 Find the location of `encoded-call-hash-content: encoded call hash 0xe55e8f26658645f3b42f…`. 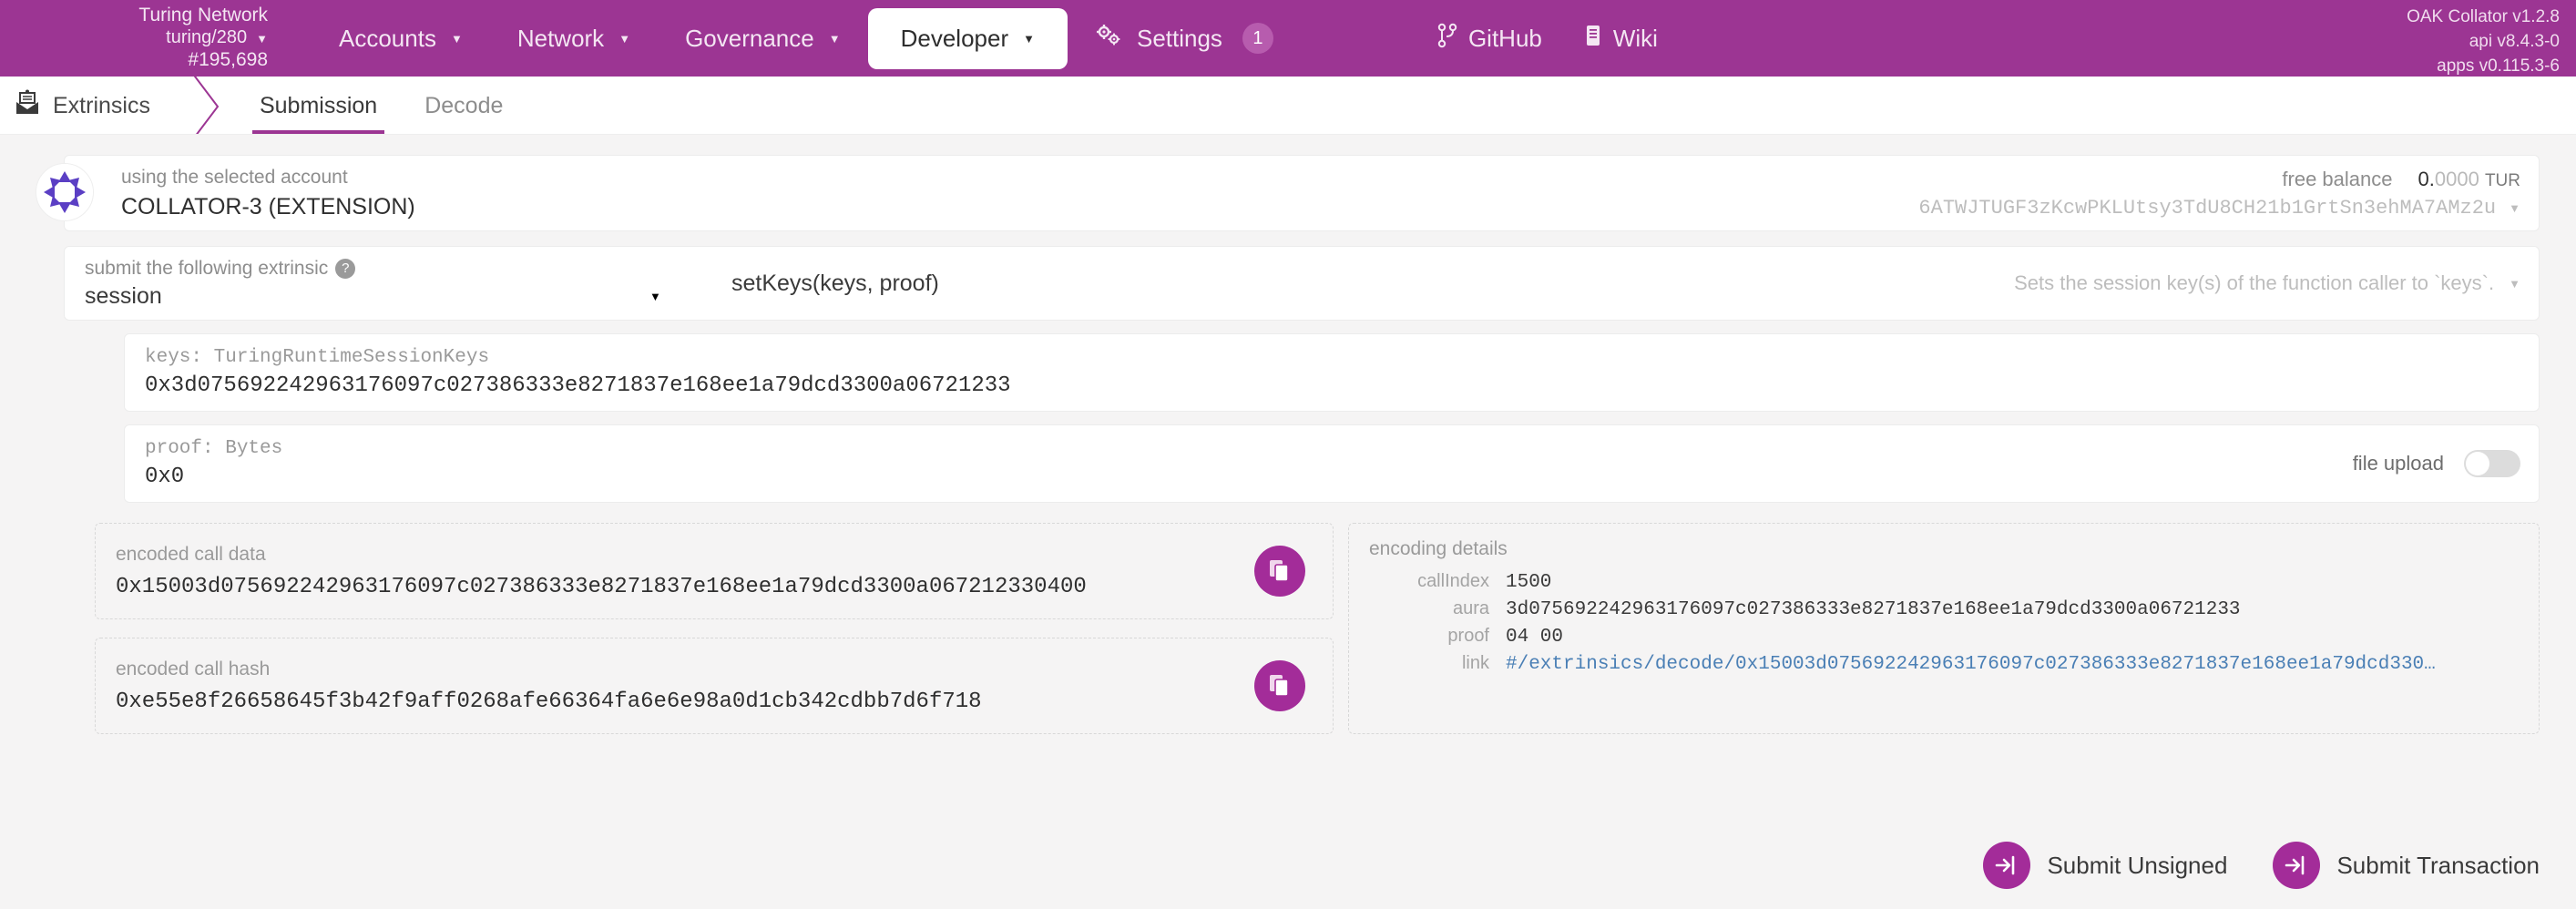

encoded-call-hash-content: encoded call hash 0xe55e8f26658645f3b42f… is located at coordinates (549, 686).